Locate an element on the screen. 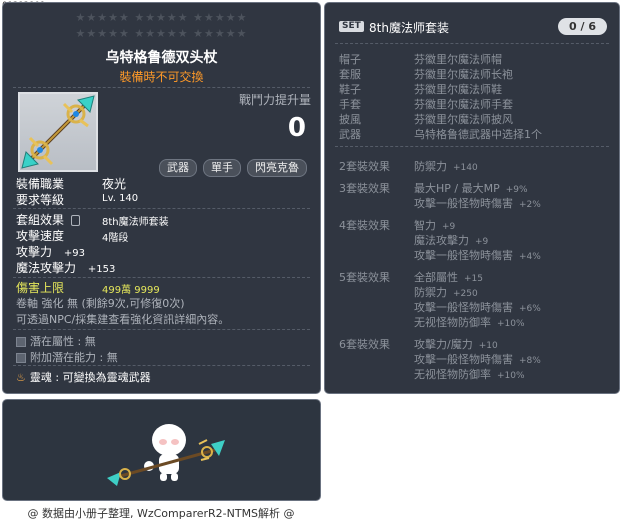  soul-row: ♨ 靈魂 : 可變換為靈魂武器 is located at coordinates (83, 377).